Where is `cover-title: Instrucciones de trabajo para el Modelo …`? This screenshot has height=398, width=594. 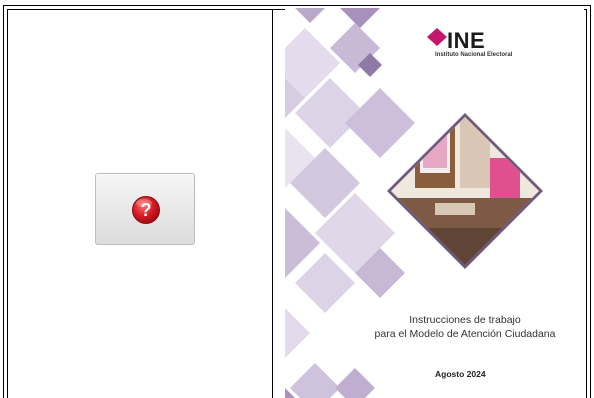
cover-title: Instrucciones de trabajo para el Modelo … is located at coordinates (465, 327).